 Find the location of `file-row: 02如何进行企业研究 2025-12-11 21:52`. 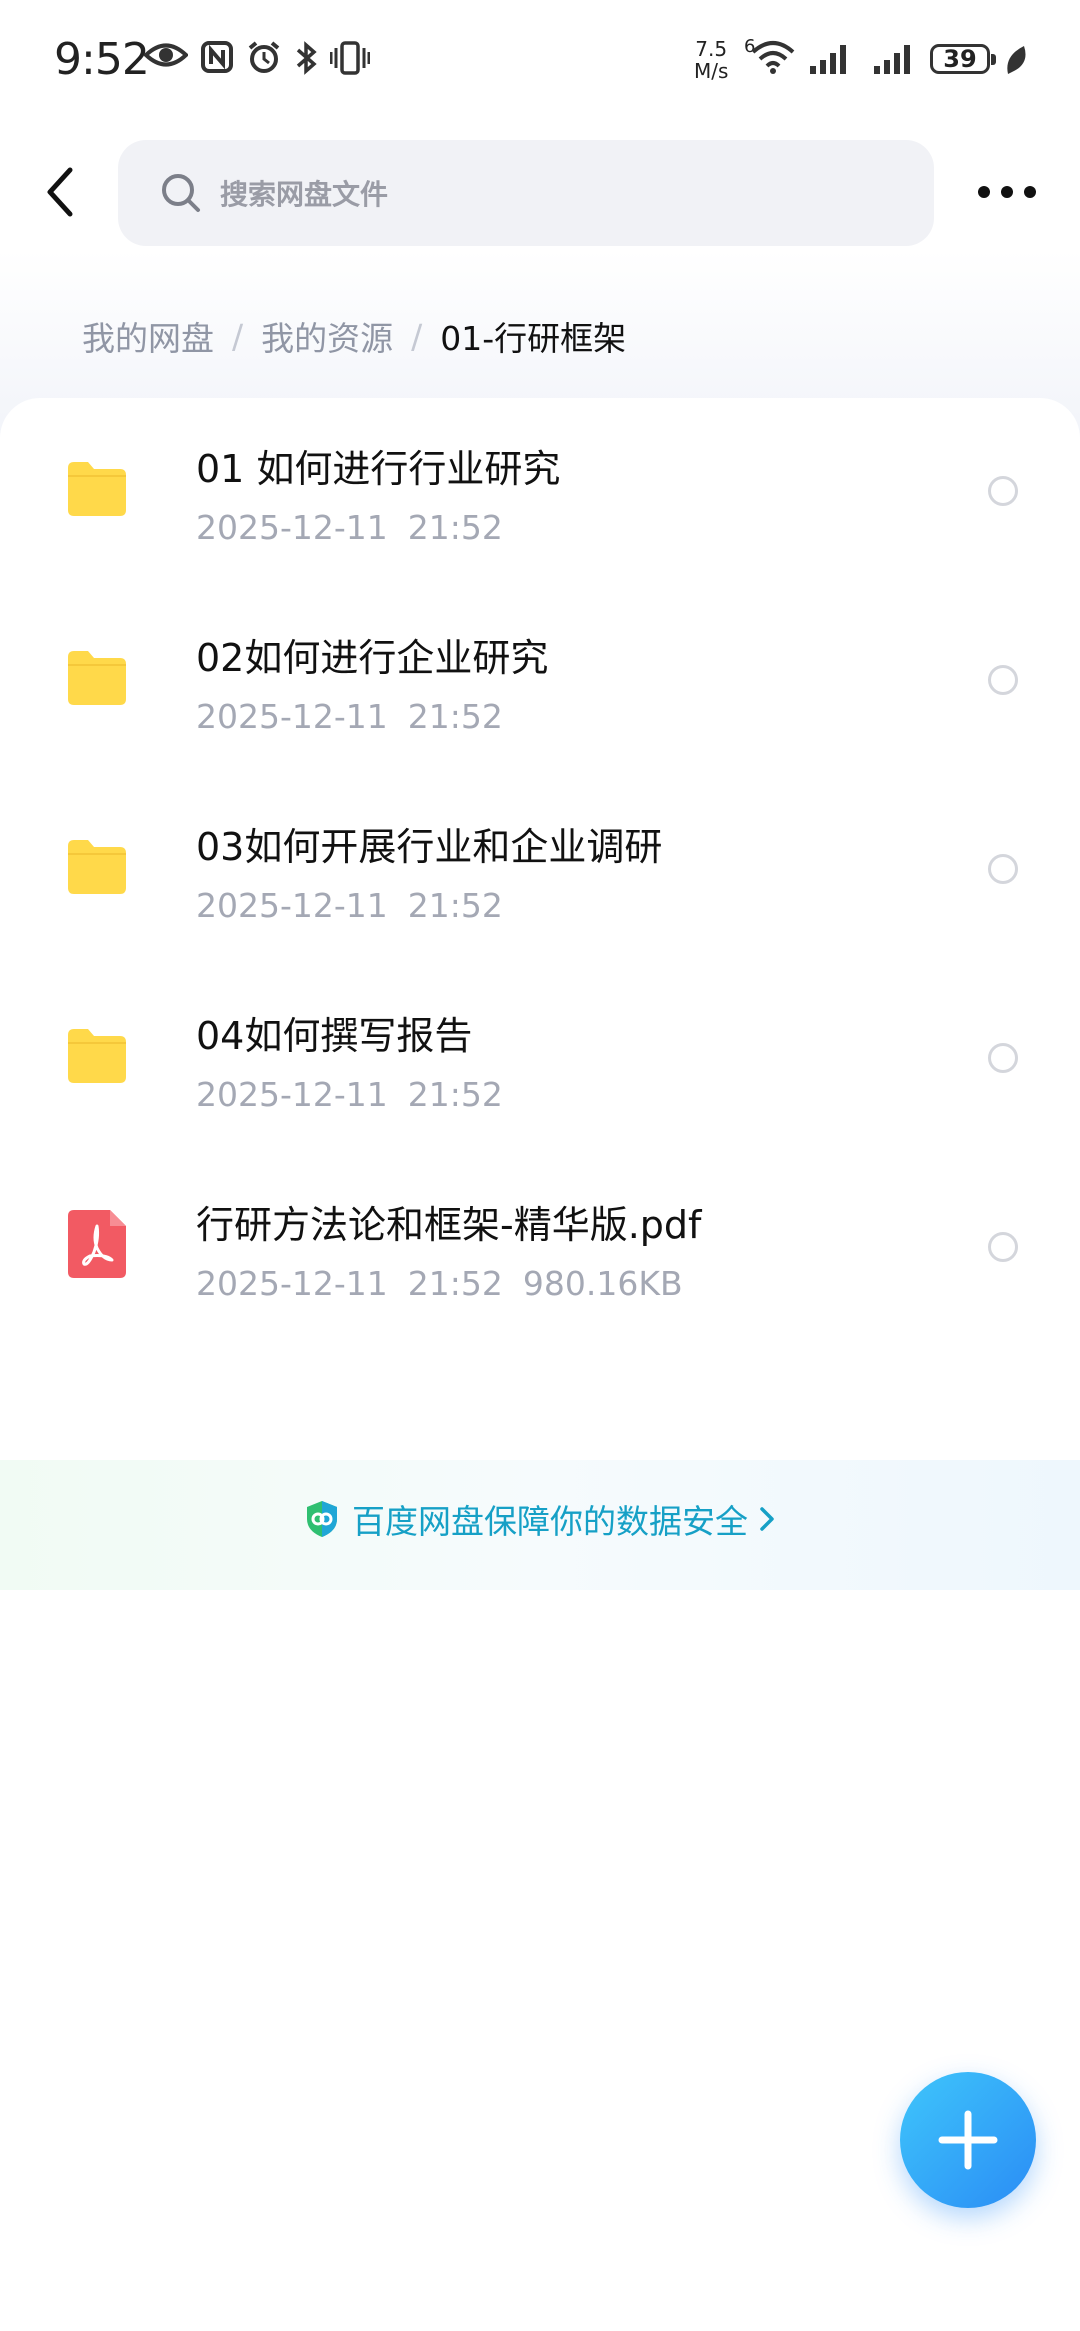

file-row: 02如何进行企业研究 2025-12-11 21:52 is located at coordinates (540, 681).